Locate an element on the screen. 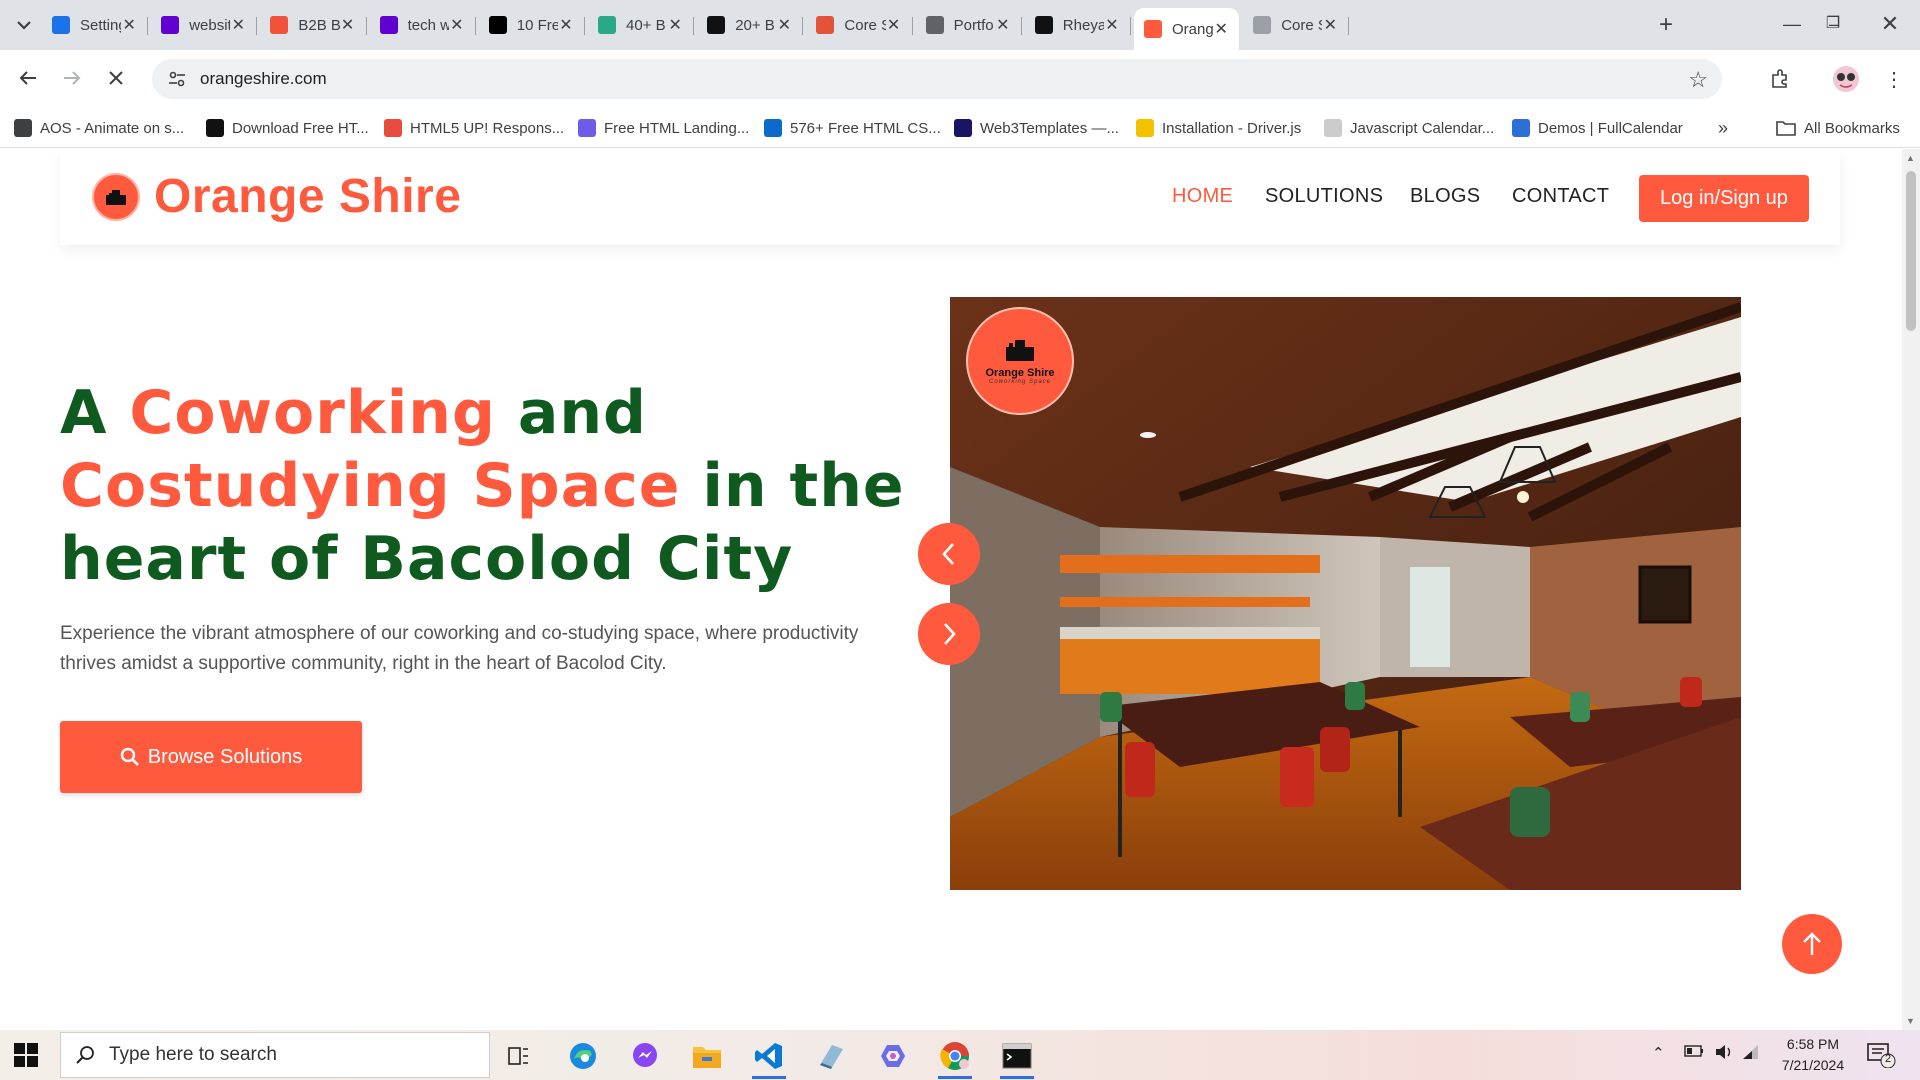  scroll-up-icon: ▲ is located at coordinates (1910, 158).